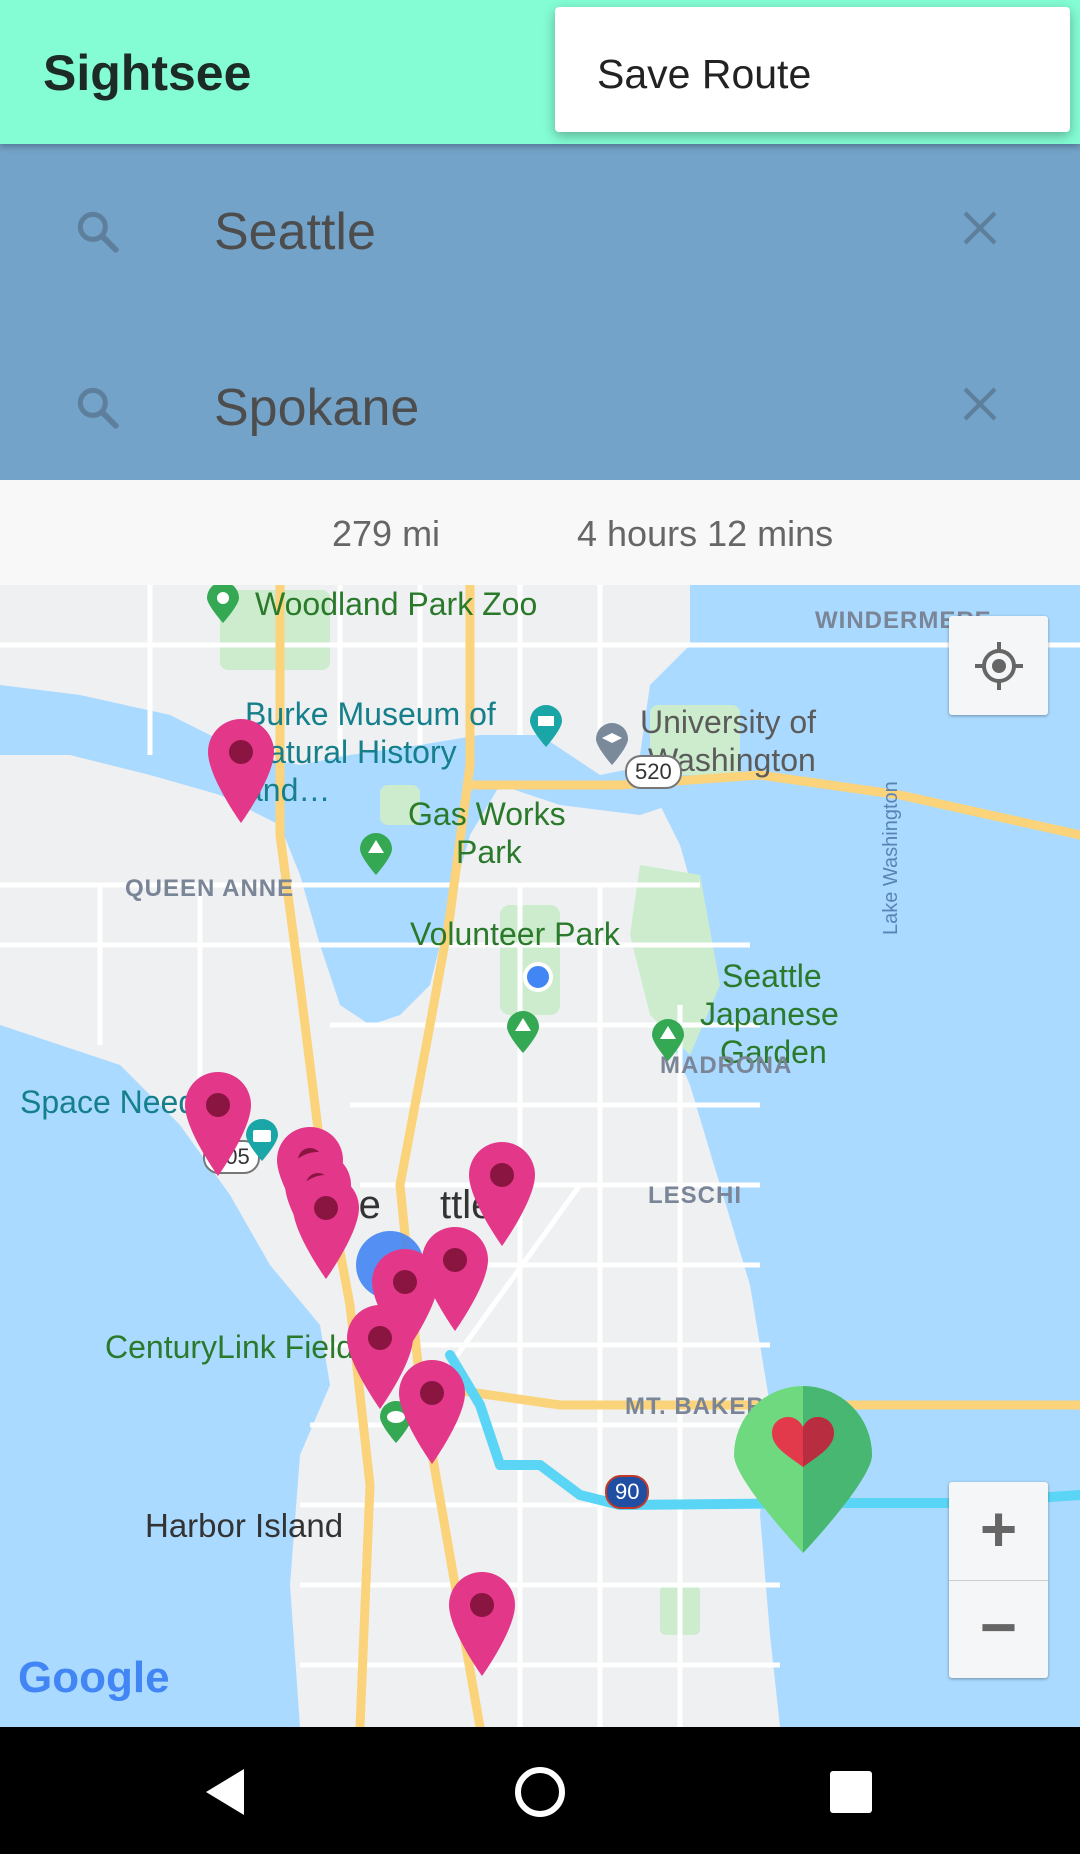 The image size is (1080, 1854). What do you see at coordinates (540, 219) in the screenshot?
I see `origin-search-row: Seattle` at bounding box center [540, 219].